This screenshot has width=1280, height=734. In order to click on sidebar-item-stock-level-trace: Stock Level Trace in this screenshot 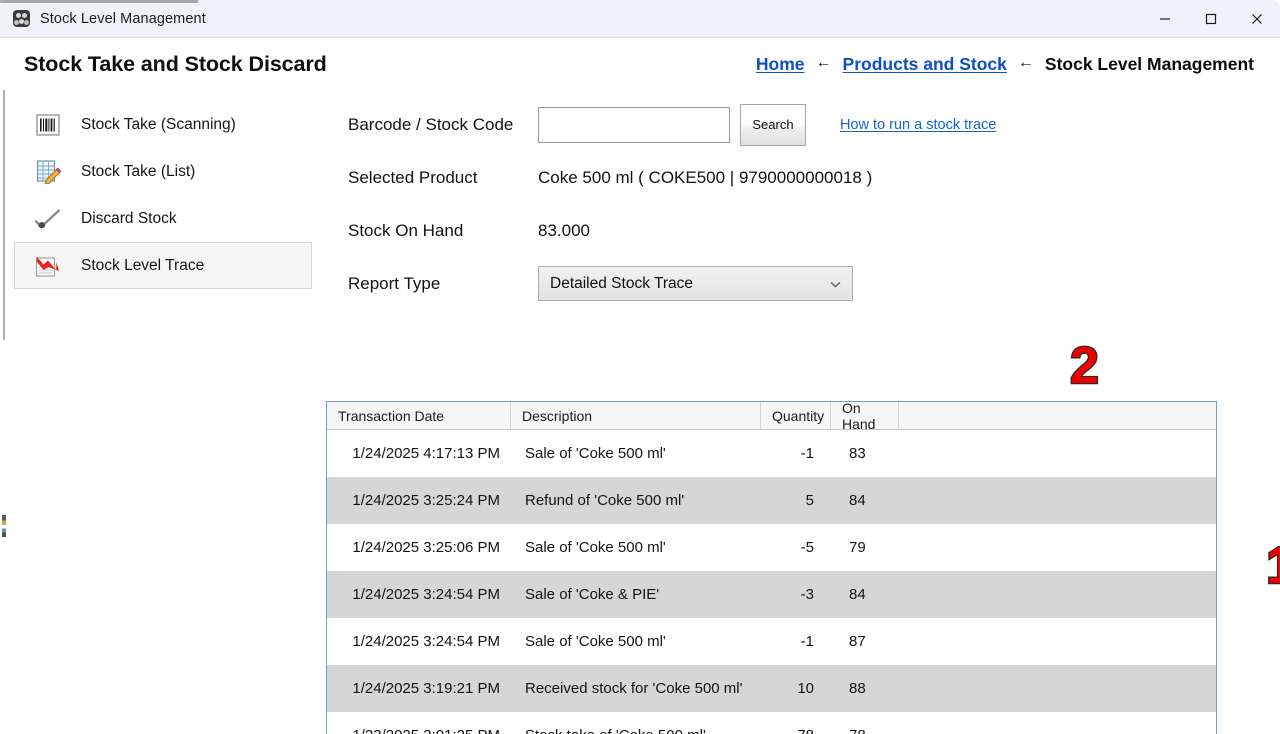, I will do `click(163, 265)`.